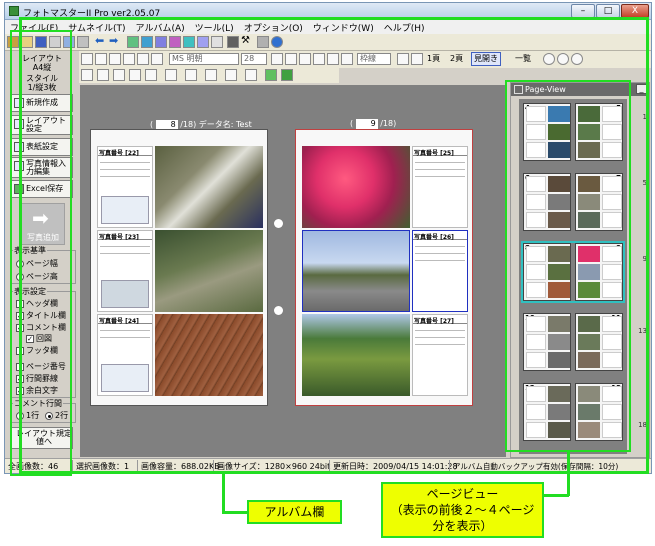  I want to click on app-icon, so click(14, 11).